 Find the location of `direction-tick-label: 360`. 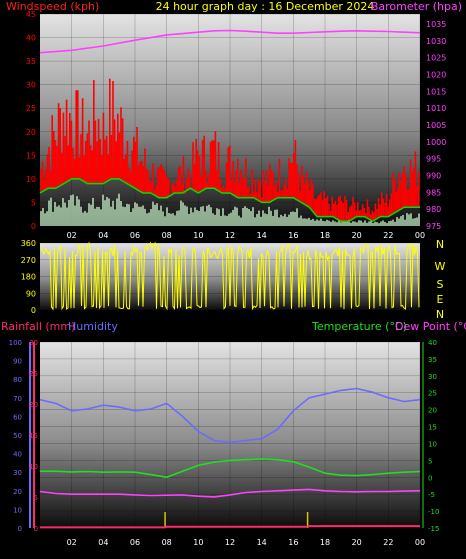

direction-tick-label: 360 is located at coordinates (28, 243).